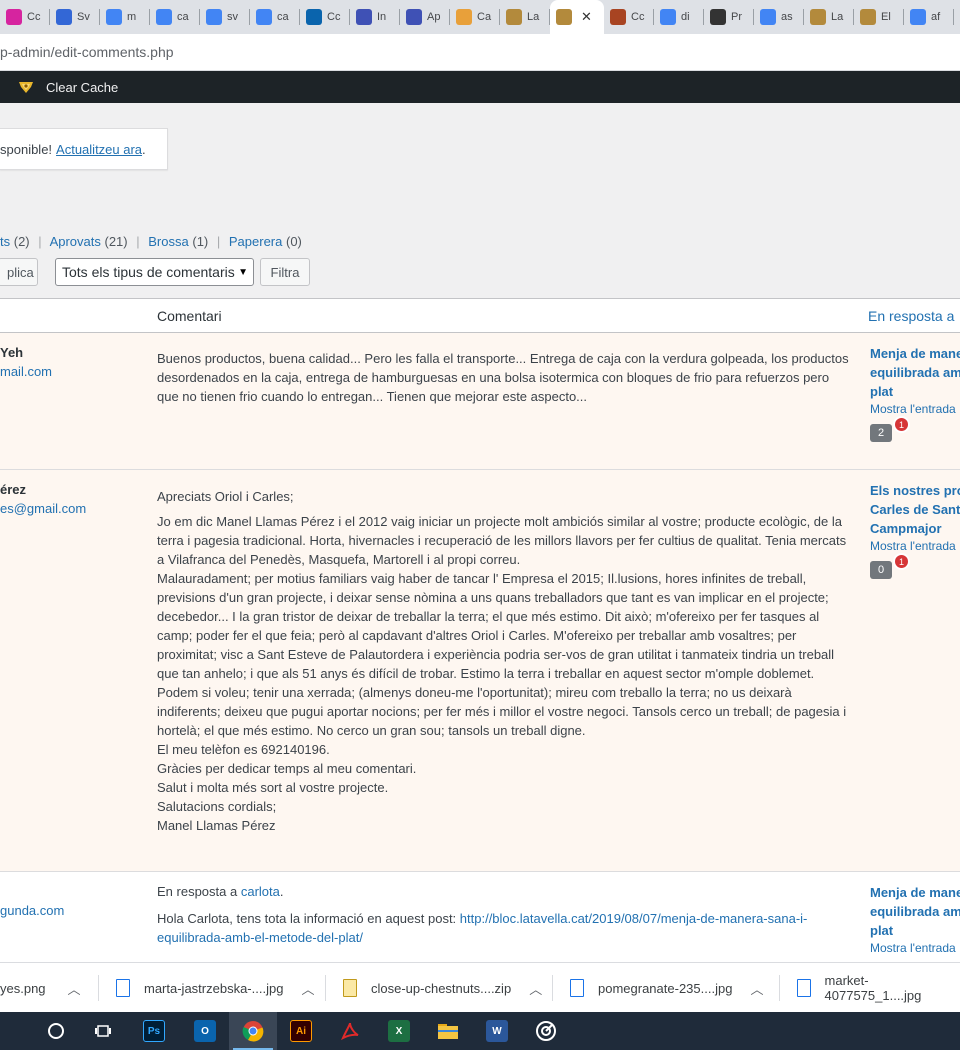 Image resolution: width=960 pixels, height=1050 pixels. I want to click on comment-author-email: mail.com, so click(26, 371).